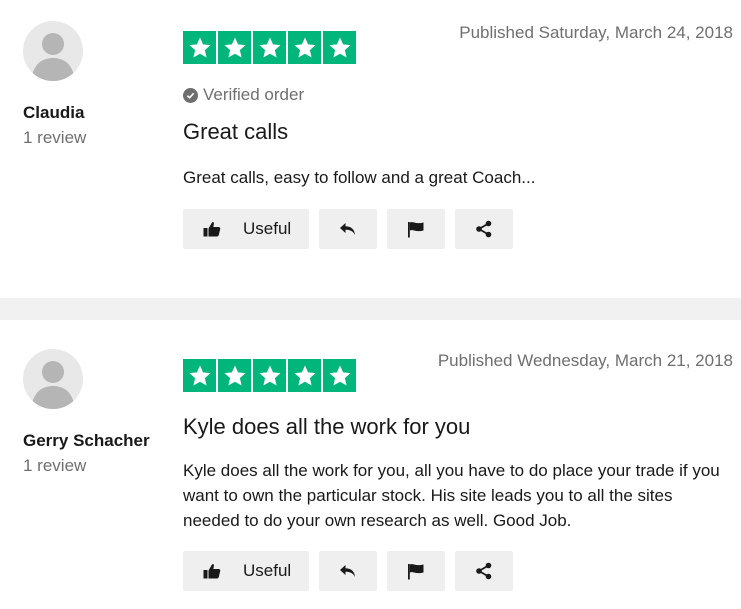 The height and width of the screenshot is (609, 741). What do you see at coordinates (326, 427) in the screenshot?
I see `review-title: Kyle does all the work for you` at bounding box center [326, 427].